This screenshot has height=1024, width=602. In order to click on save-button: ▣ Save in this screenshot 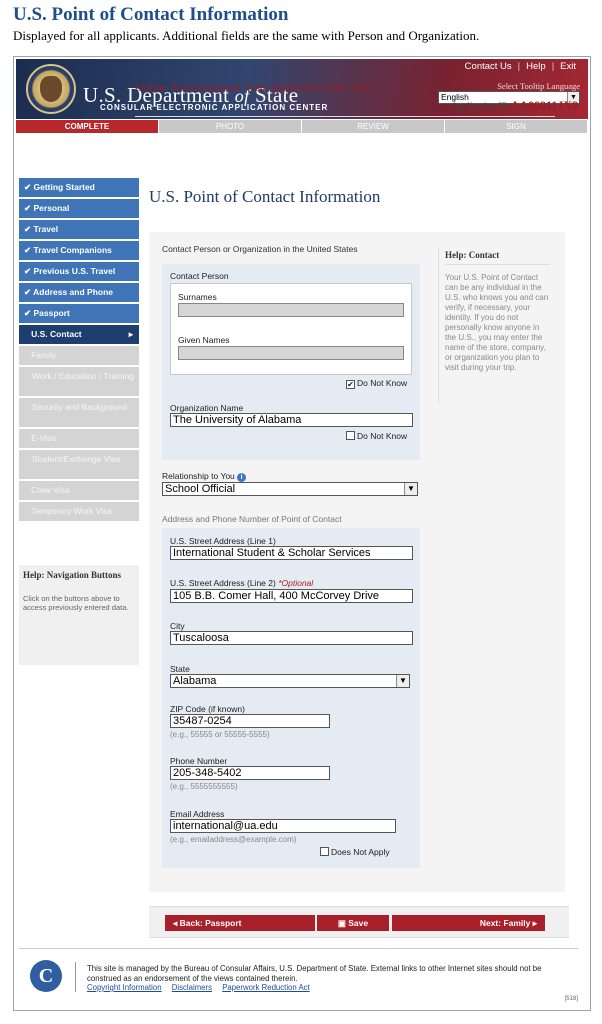, I will do `click(353, 923)`.